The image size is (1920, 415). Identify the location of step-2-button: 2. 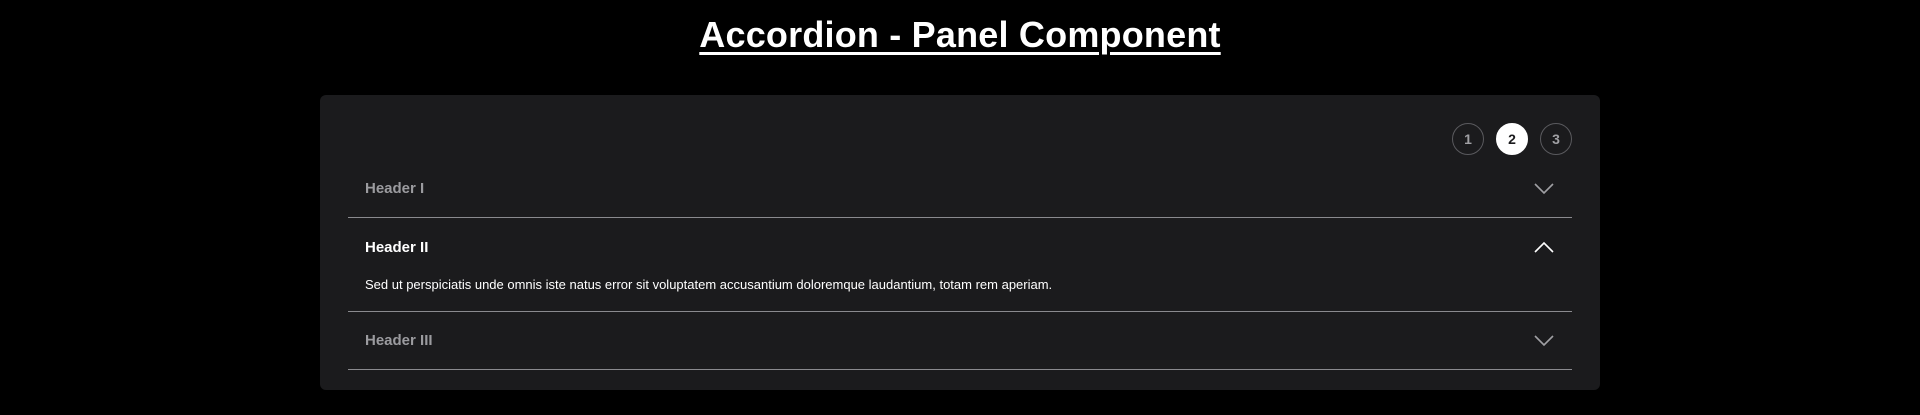
(1512, 139).